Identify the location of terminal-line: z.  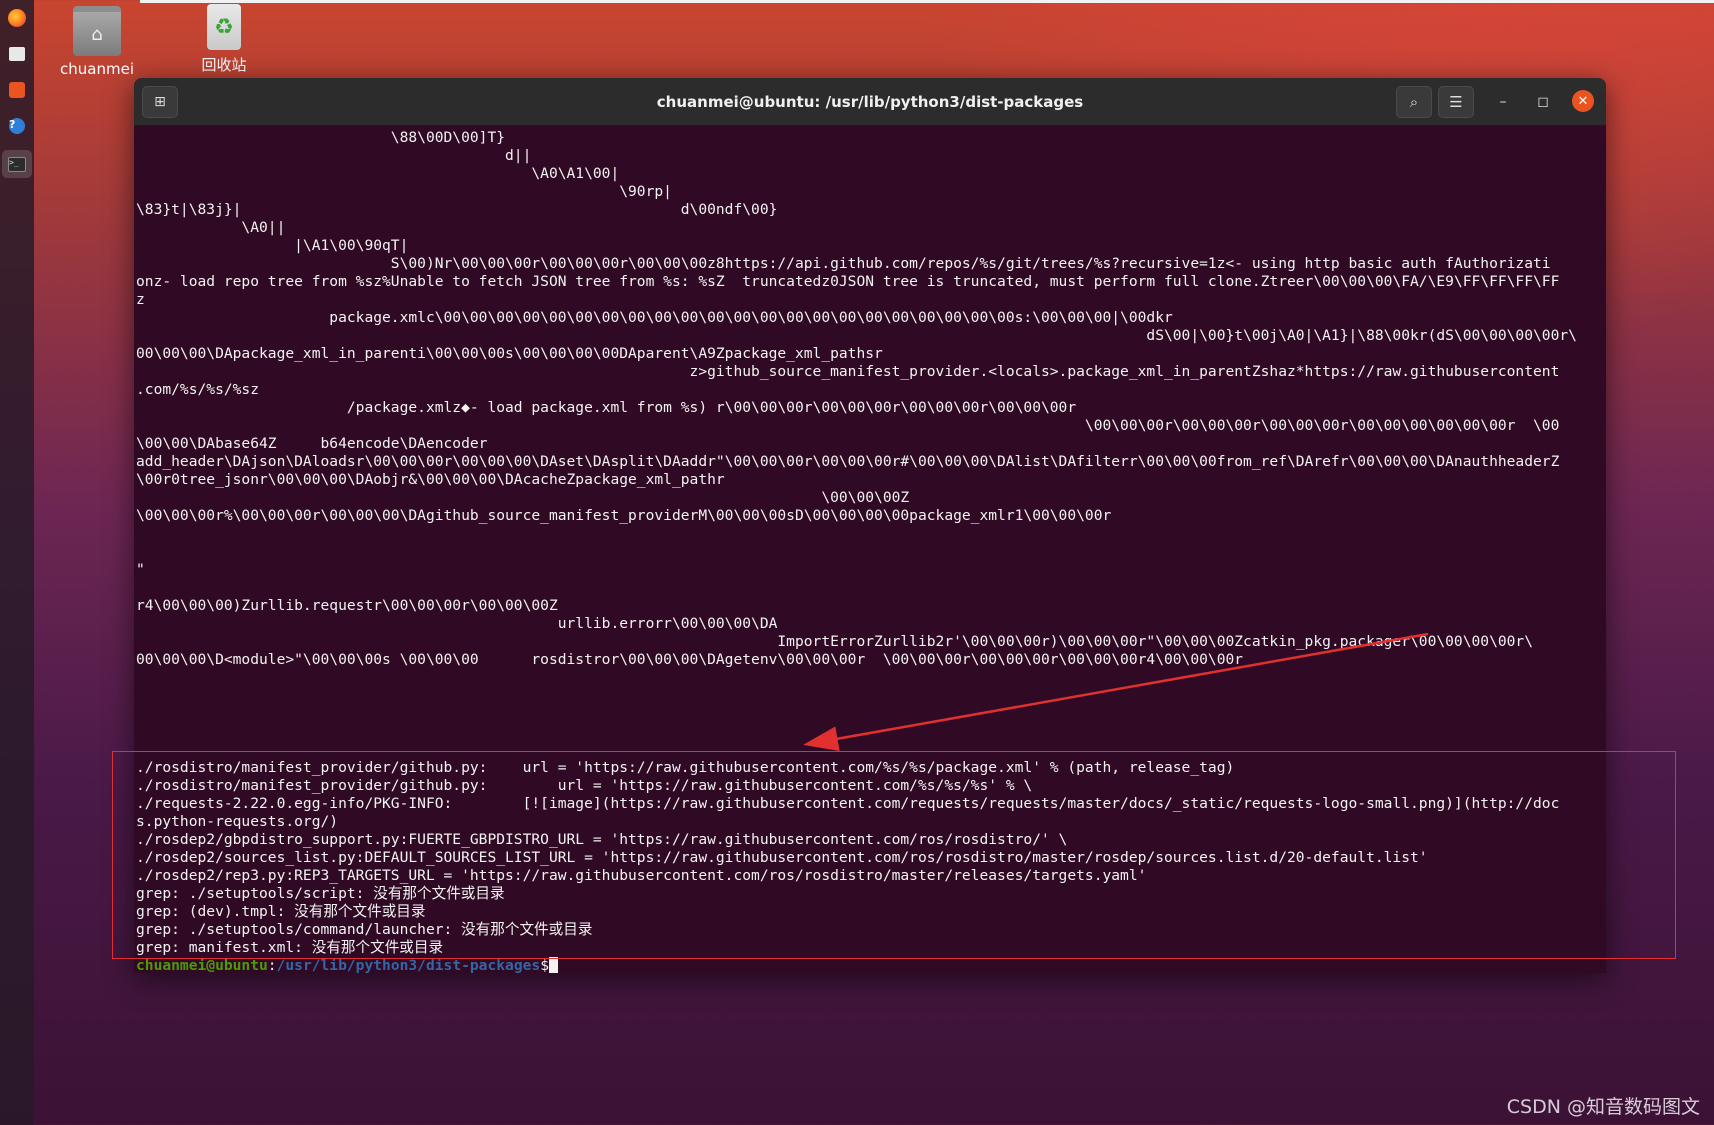
(140, 299).